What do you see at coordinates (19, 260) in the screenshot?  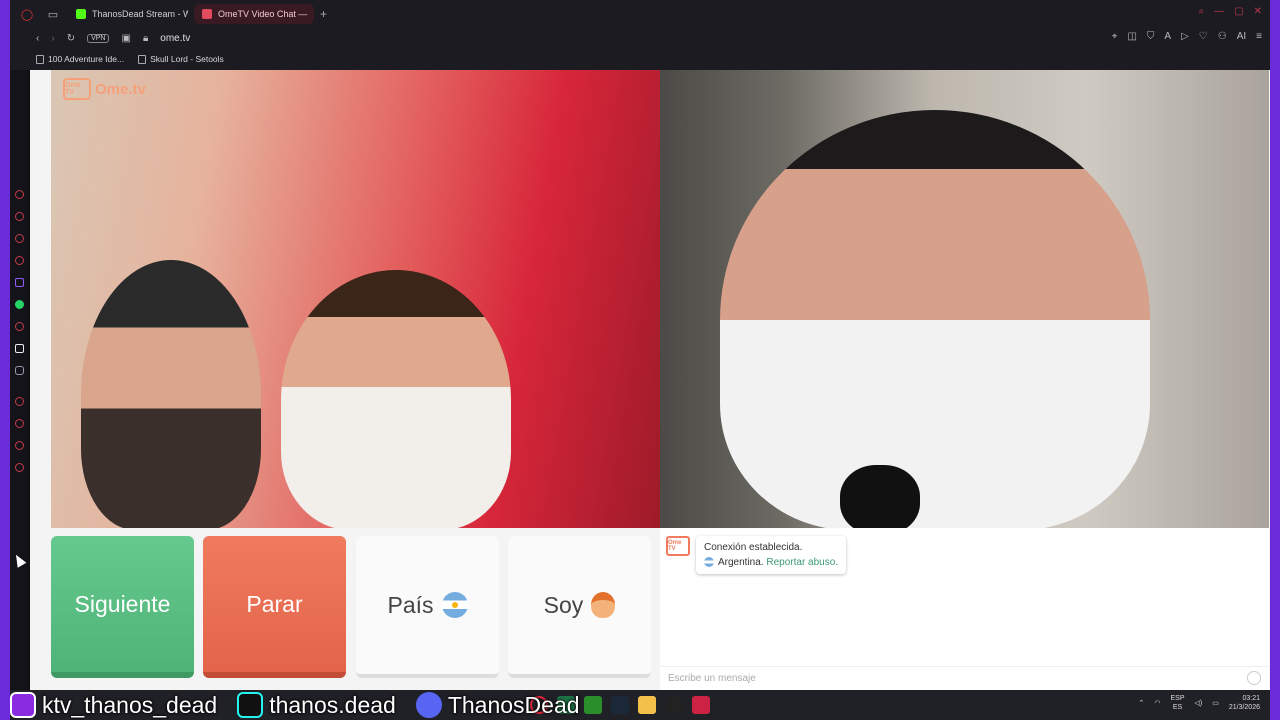 I see `music-icon` at bounding box center [19, 260].